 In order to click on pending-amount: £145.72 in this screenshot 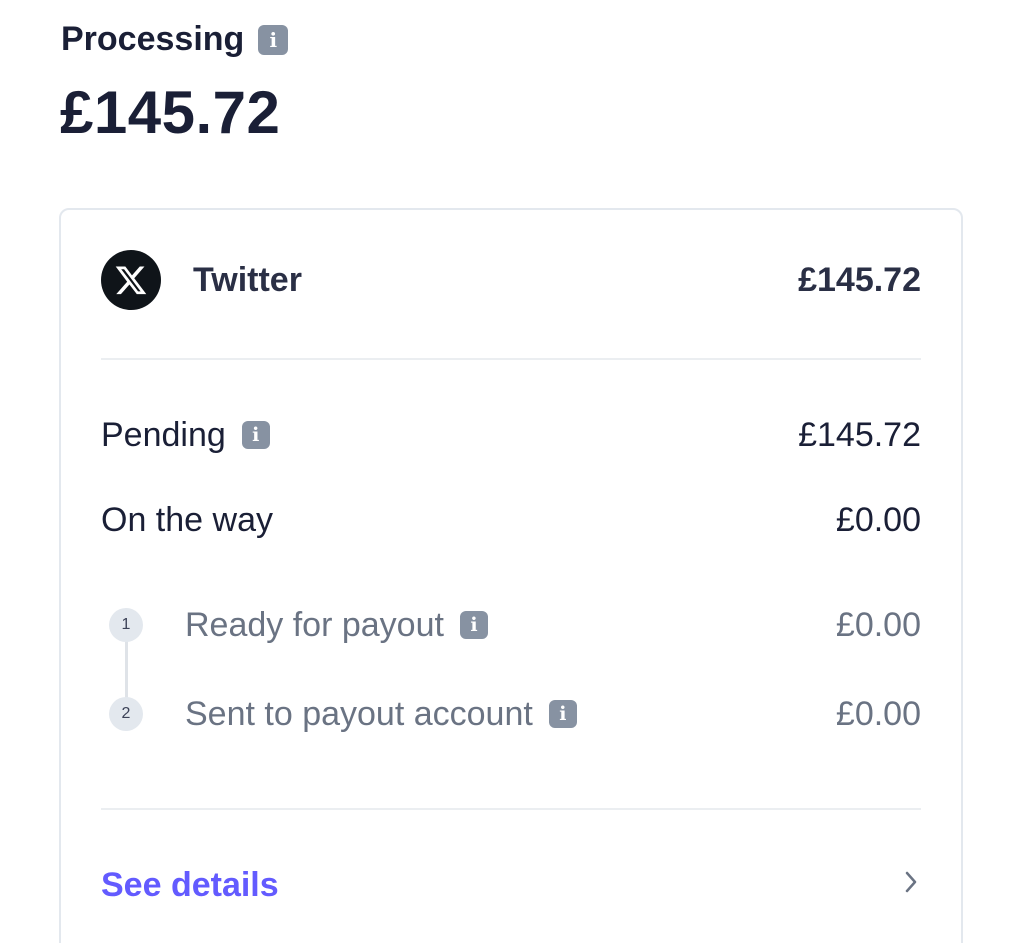, I will do `click(859, 434)`.